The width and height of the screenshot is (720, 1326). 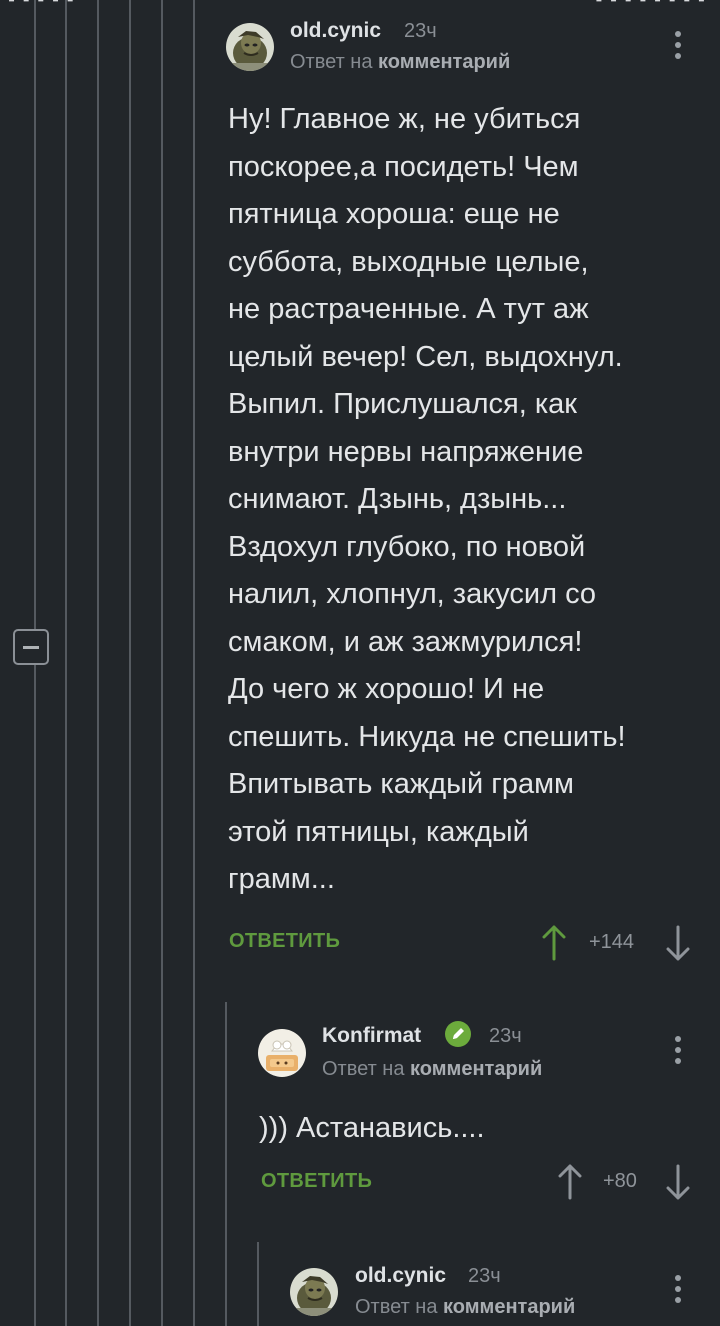 What do you see at coordinates (650, 5) in the screenshot?
I see `status-right-icons: ▪ ▪ ▪ ▪ ▪ ▪ ▪ ▪` at bounding box center [650, 5].